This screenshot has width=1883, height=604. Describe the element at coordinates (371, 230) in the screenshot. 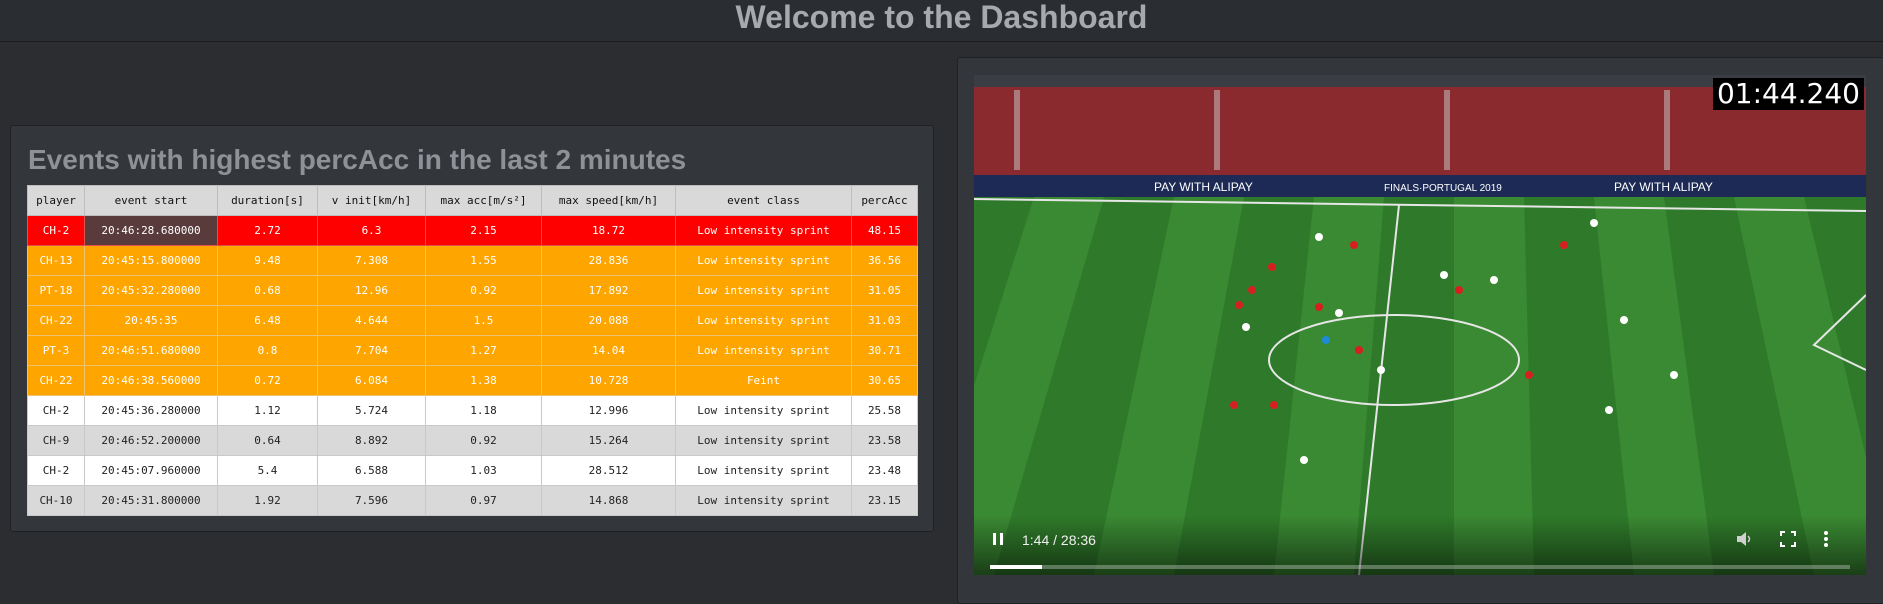

I see `cell-v-init: 6.3` at that location.